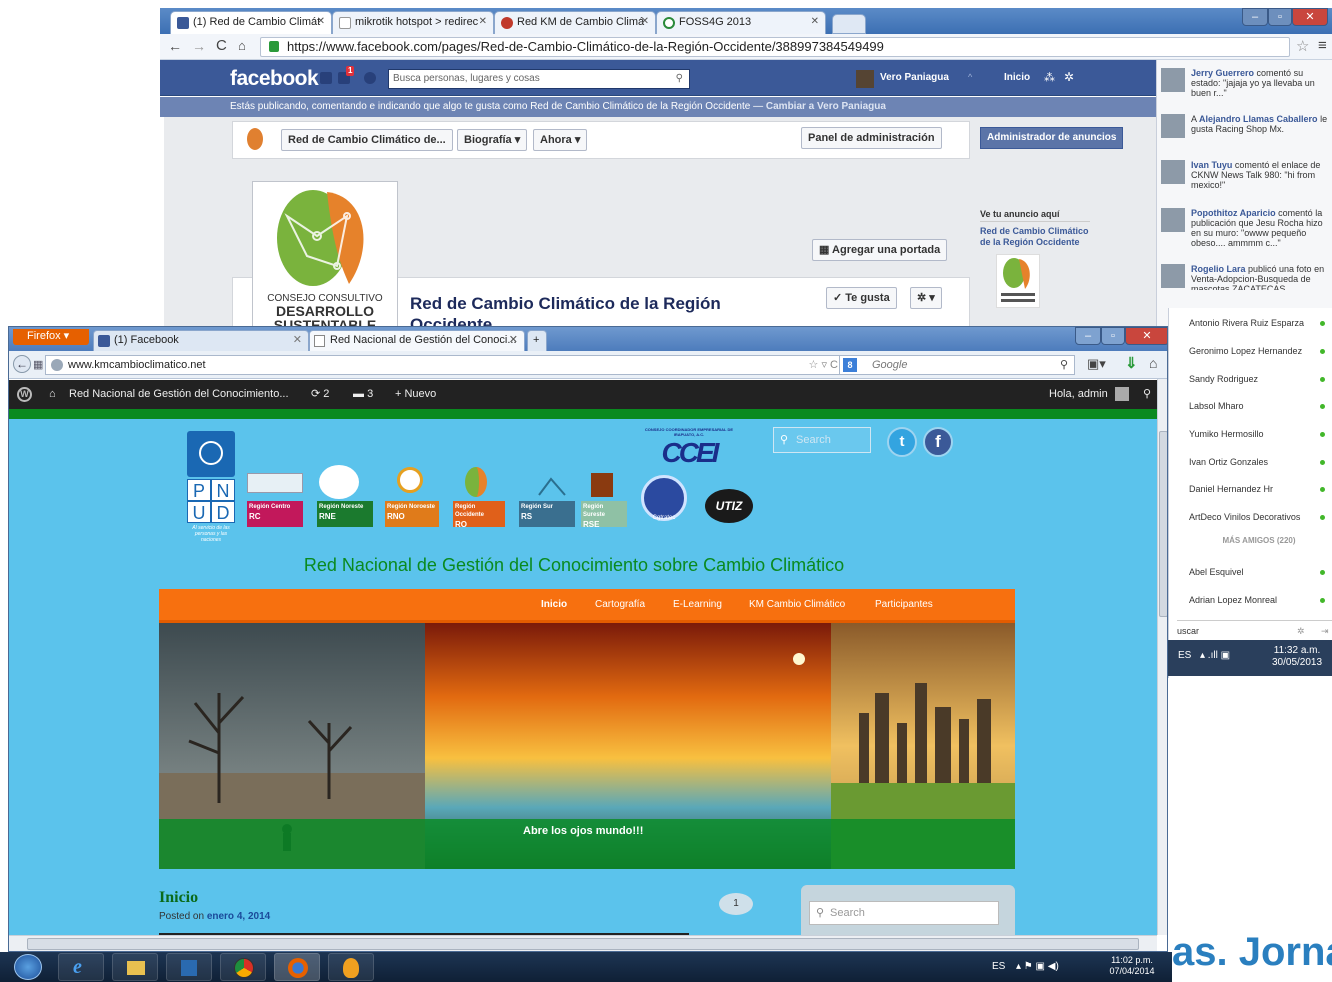  I want to click on download-icon: ⇓, so click(1131, 363).